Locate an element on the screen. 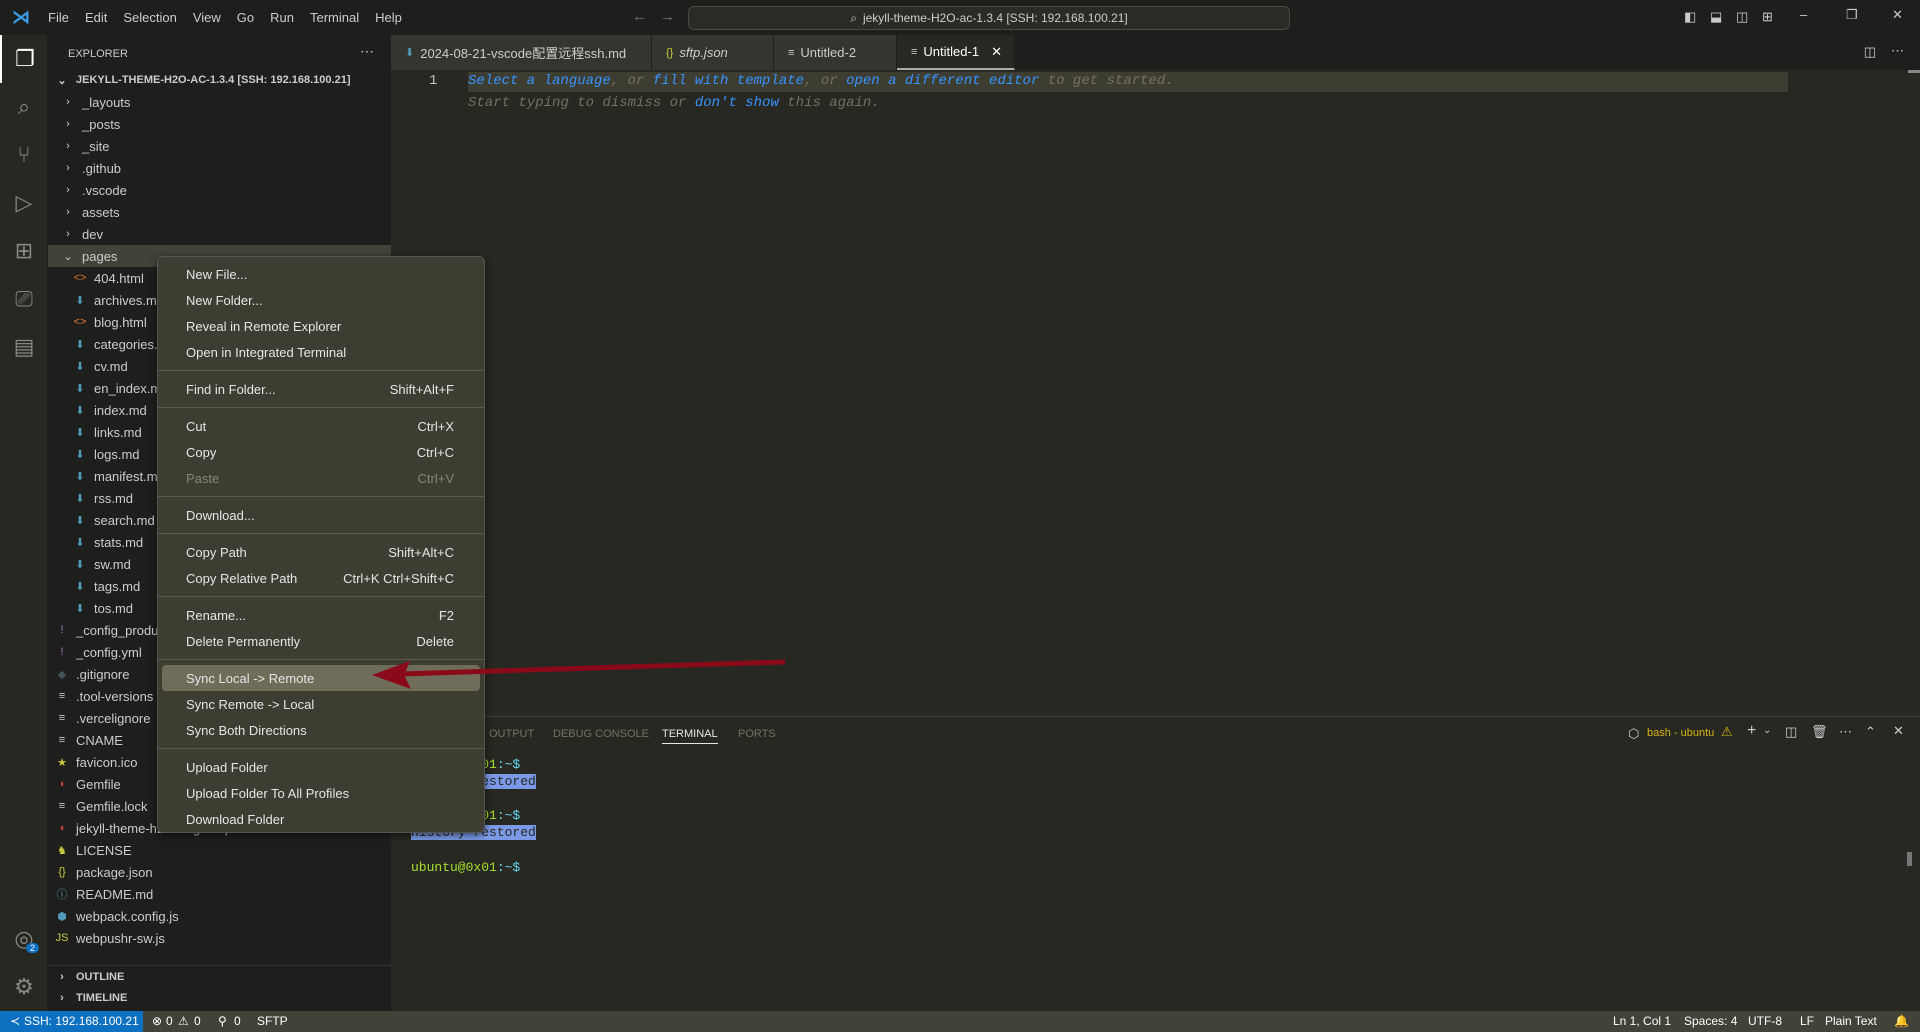 The width and height of the screenshot is (1920, 1032). indentation: Spaces: 4 is located at coordinates (1710, 1021).